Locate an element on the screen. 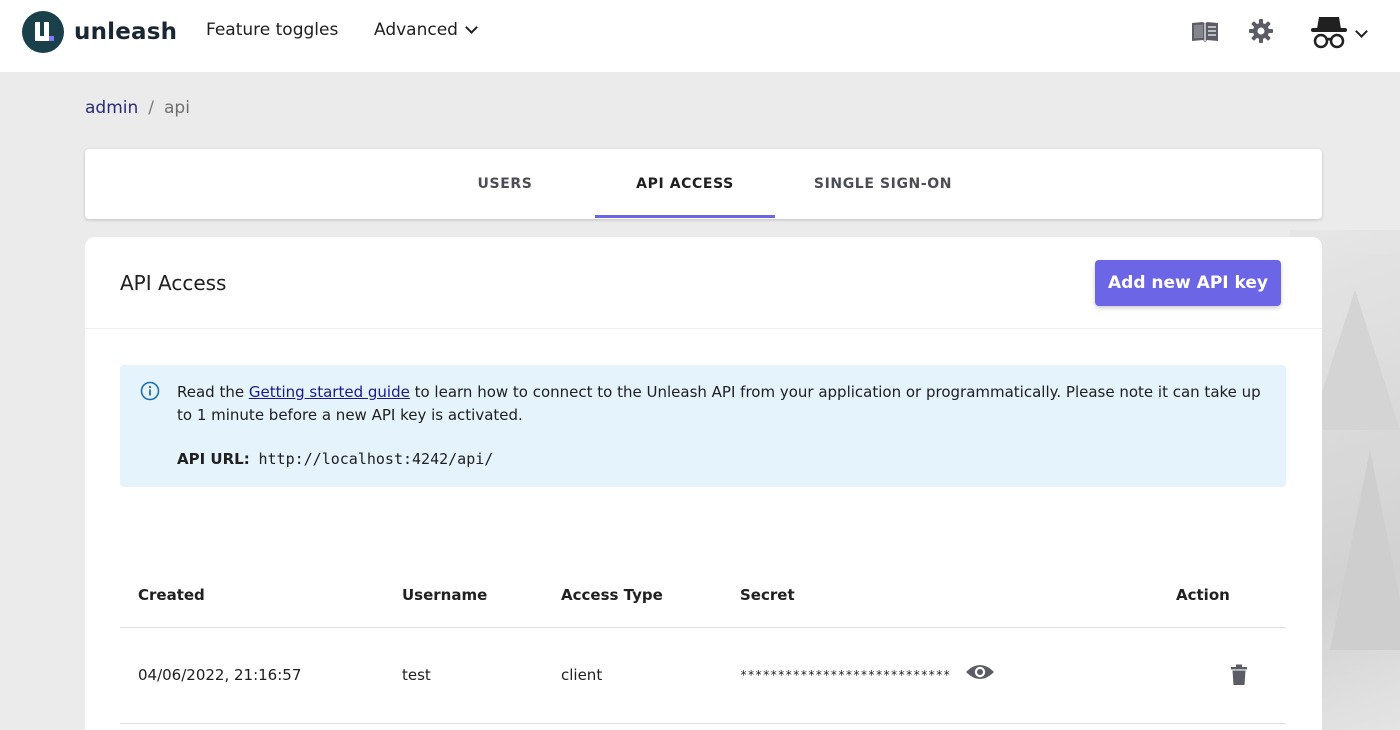  nav-advanced-label: Advanced is located at coordinates (416, 30).